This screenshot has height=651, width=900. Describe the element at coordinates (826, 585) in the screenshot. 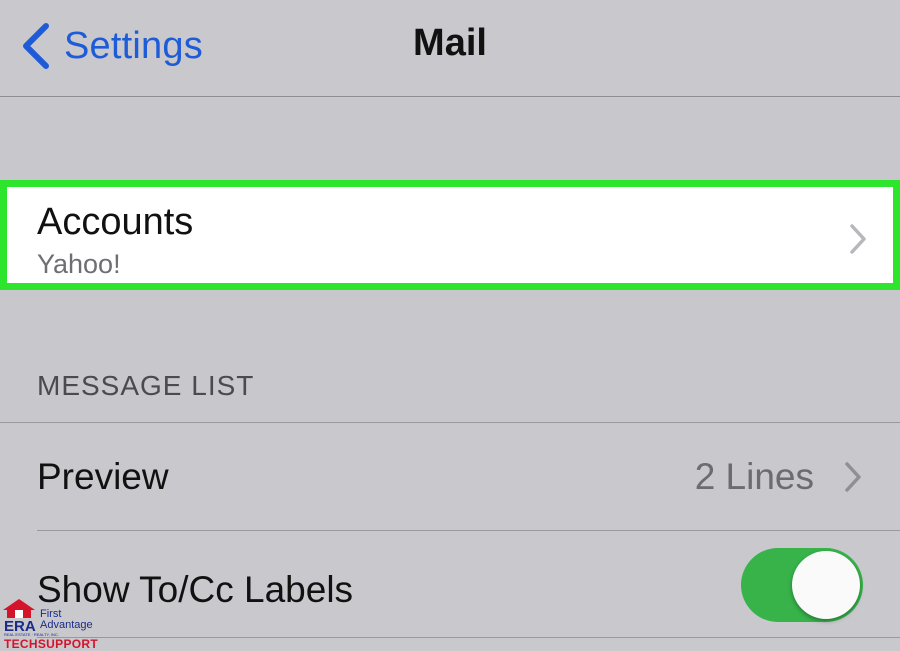

I see `toggle-knob` at that location.